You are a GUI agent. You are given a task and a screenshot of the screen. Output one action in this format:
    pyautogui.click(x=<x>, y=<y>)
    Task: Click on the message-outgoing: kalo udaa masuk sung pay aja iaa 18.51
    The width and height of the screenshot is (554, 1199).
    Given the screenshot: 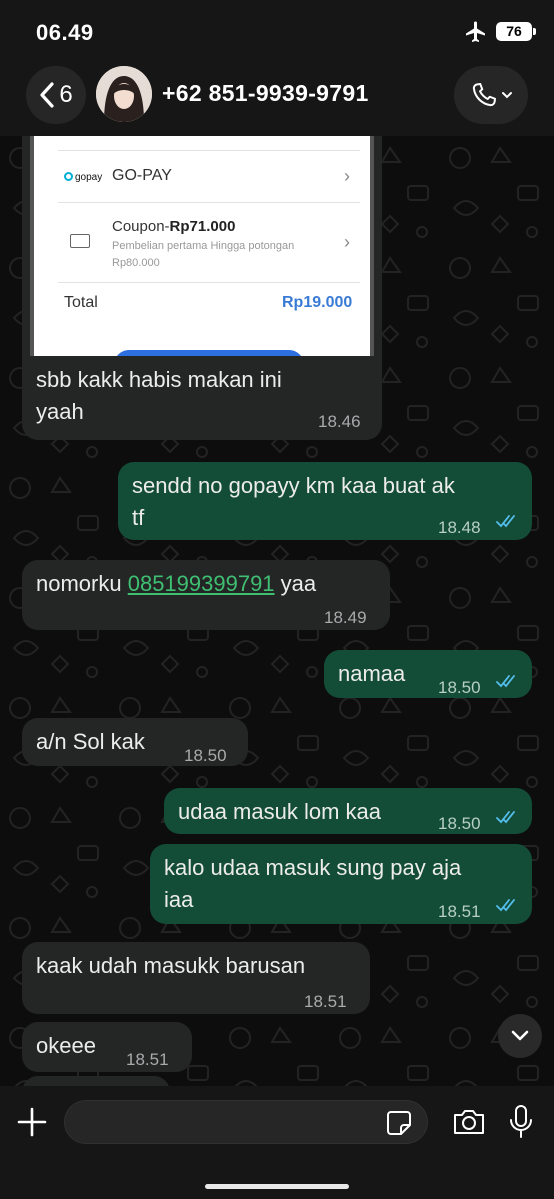 What is the action you would take?
    pyautogui.click(x=341, y=884)
    